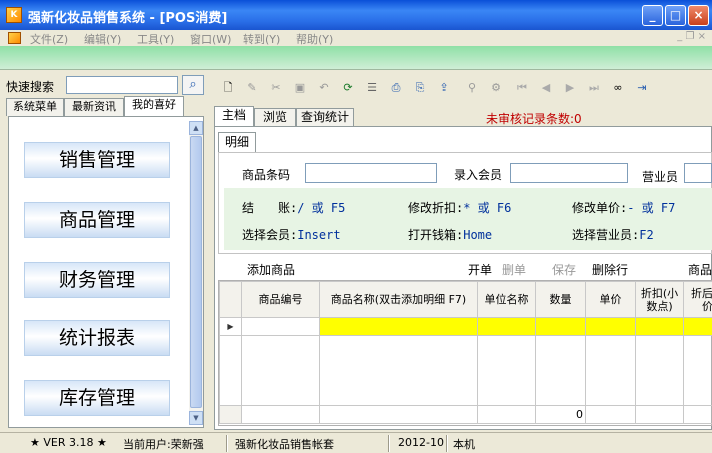  Describe the element at coordinates (271, 269) in the screenshot. I see `add-goods-button: 添加商品` at that location.